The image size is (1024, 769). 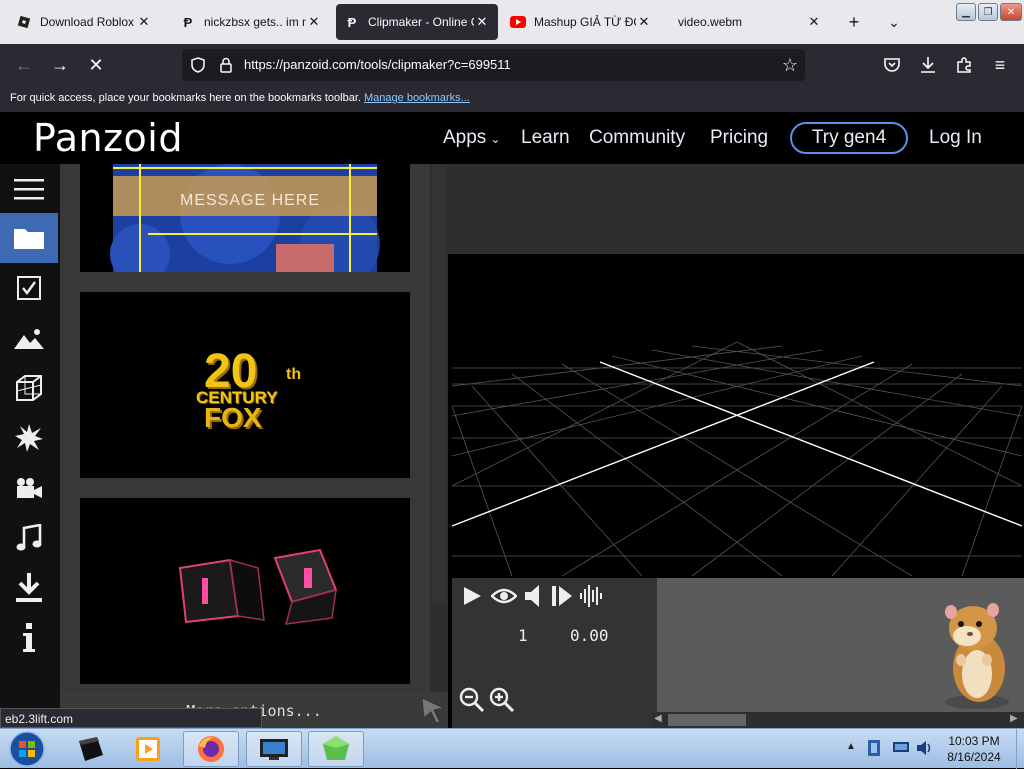 I want to click on scroll-right-icon: ▶, so click(x=1014, y=718).